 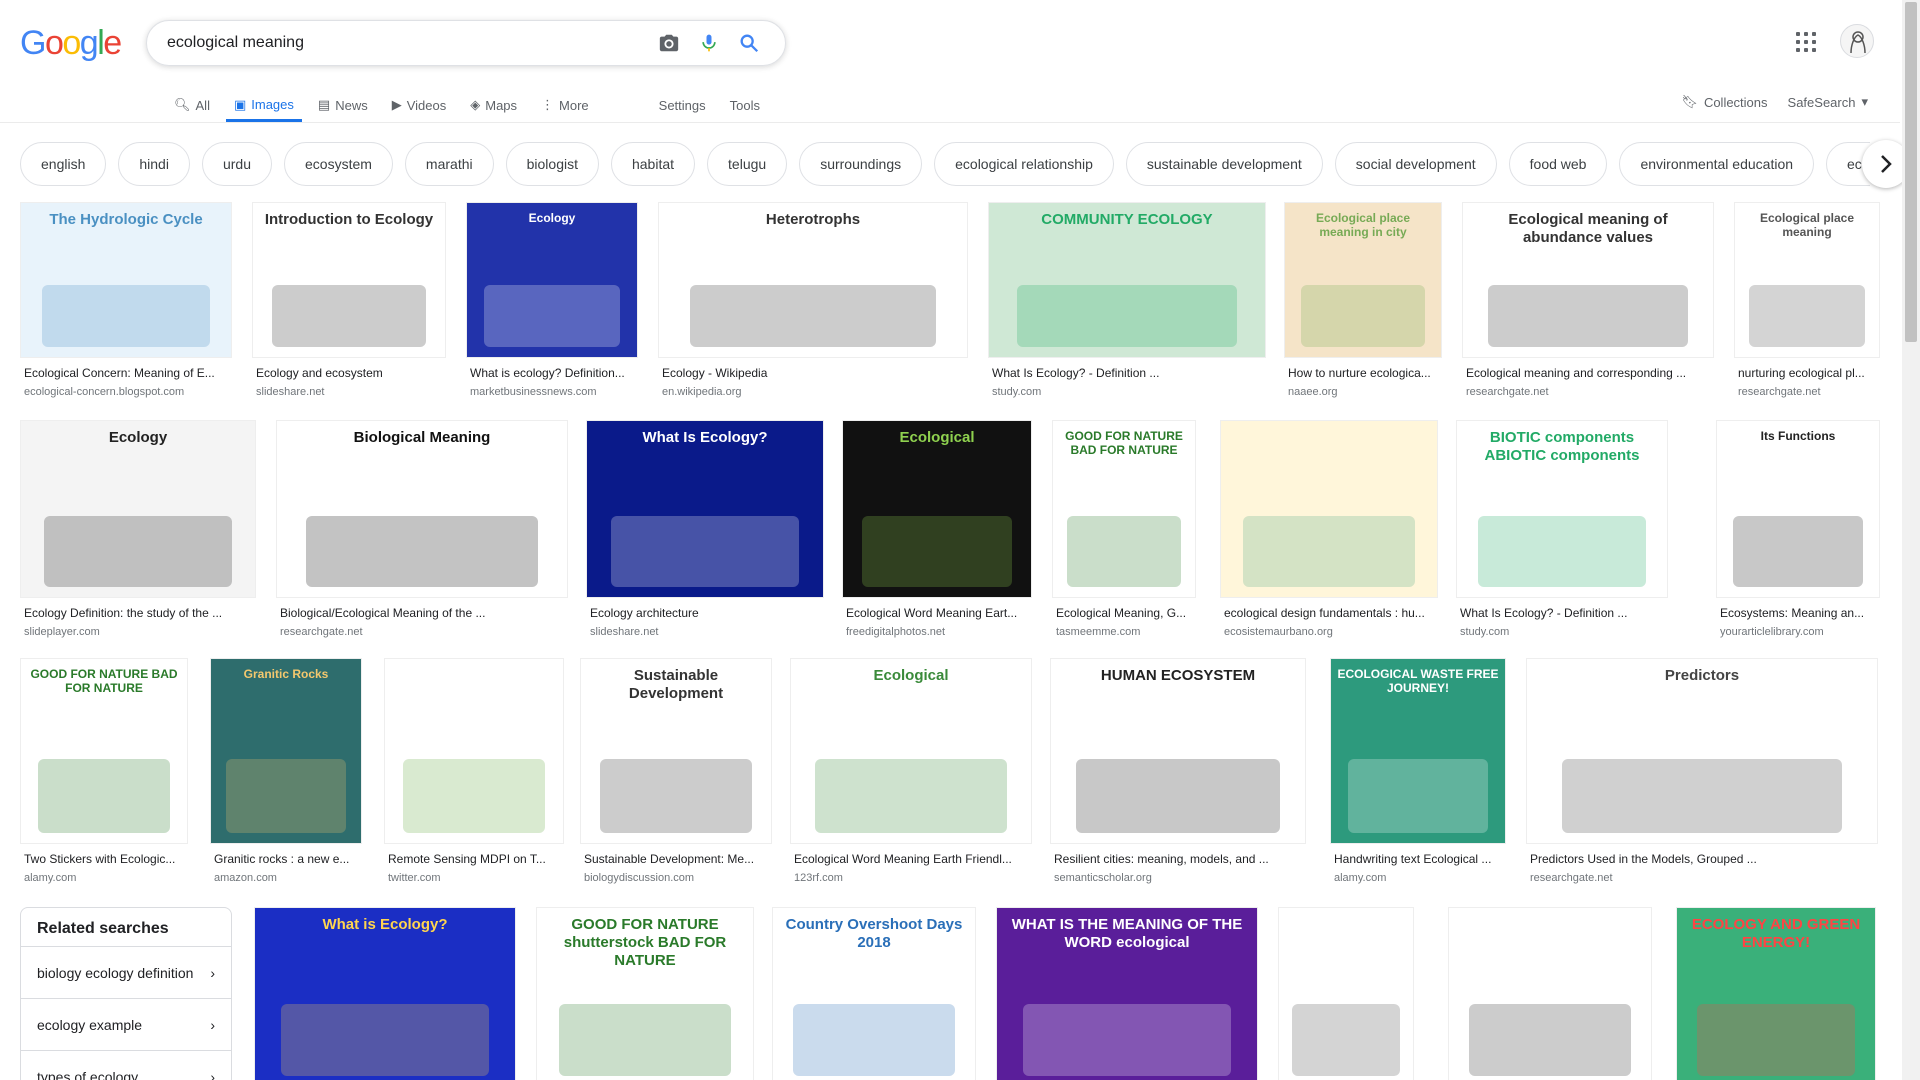 I want to click on chip: habitat, so click(x=653, y=164).